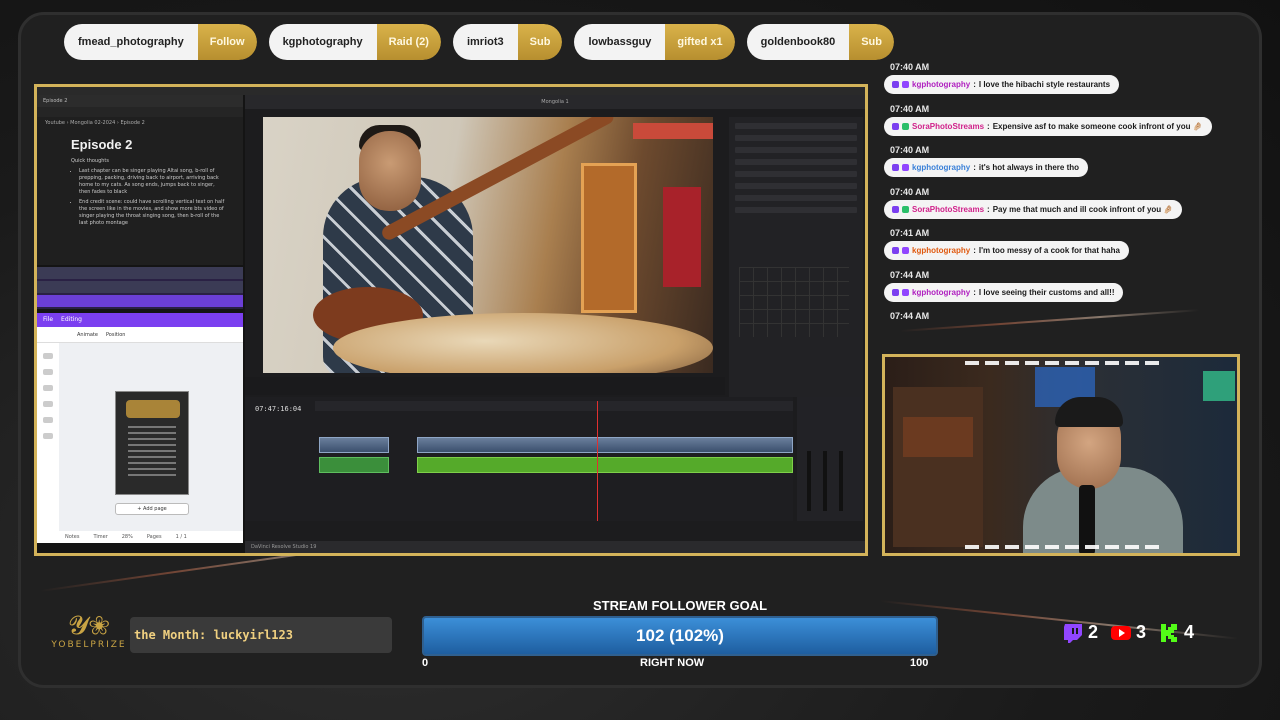 The image size is (1280, 720). What do you see at coordinates (451, 91) in the screenshot?
I see `os-menubar` at bounding box center [451, 91].